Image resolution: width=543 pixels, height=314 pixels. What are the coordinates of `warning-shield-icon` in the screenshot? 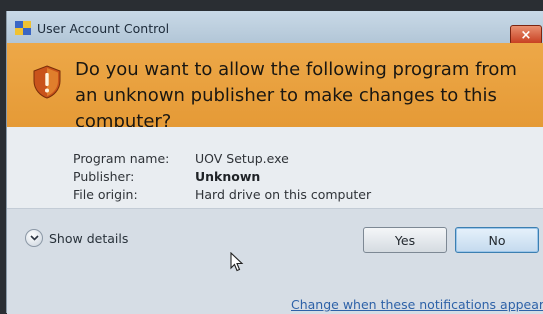 It's located at (47, 82).